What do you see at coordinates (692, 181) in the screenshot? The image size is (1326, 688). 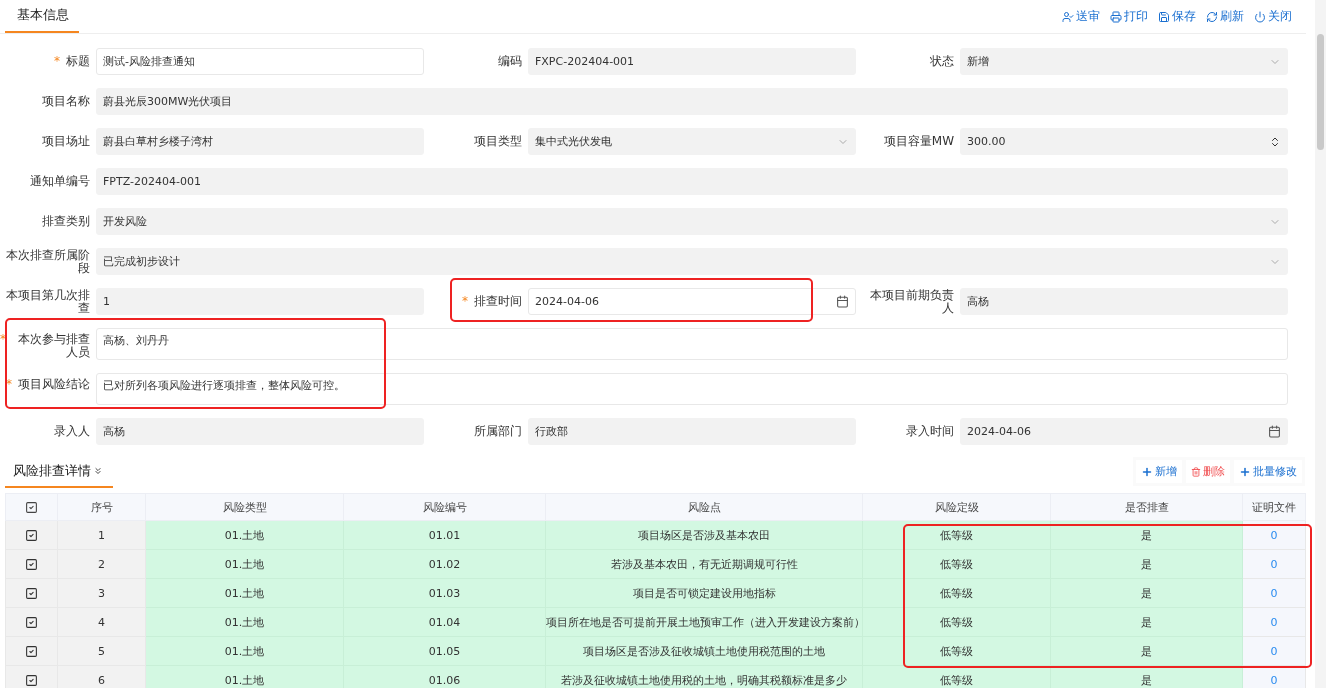 I see `input-field: FPTZ-202404-001` at bounding box center [692, 181].